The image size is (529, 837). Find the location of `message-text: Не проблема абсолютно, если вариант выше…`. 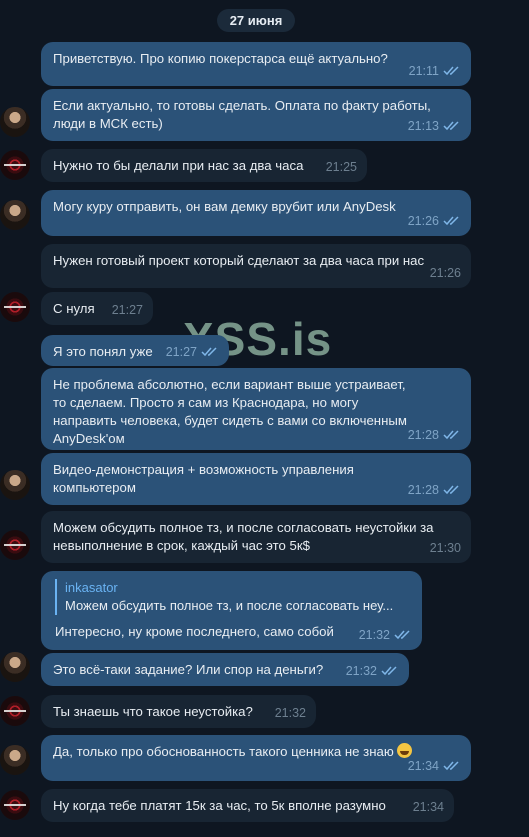

message-text: Не проблема абсолютно, если вариант выше… is located at coordinates (230, 411).